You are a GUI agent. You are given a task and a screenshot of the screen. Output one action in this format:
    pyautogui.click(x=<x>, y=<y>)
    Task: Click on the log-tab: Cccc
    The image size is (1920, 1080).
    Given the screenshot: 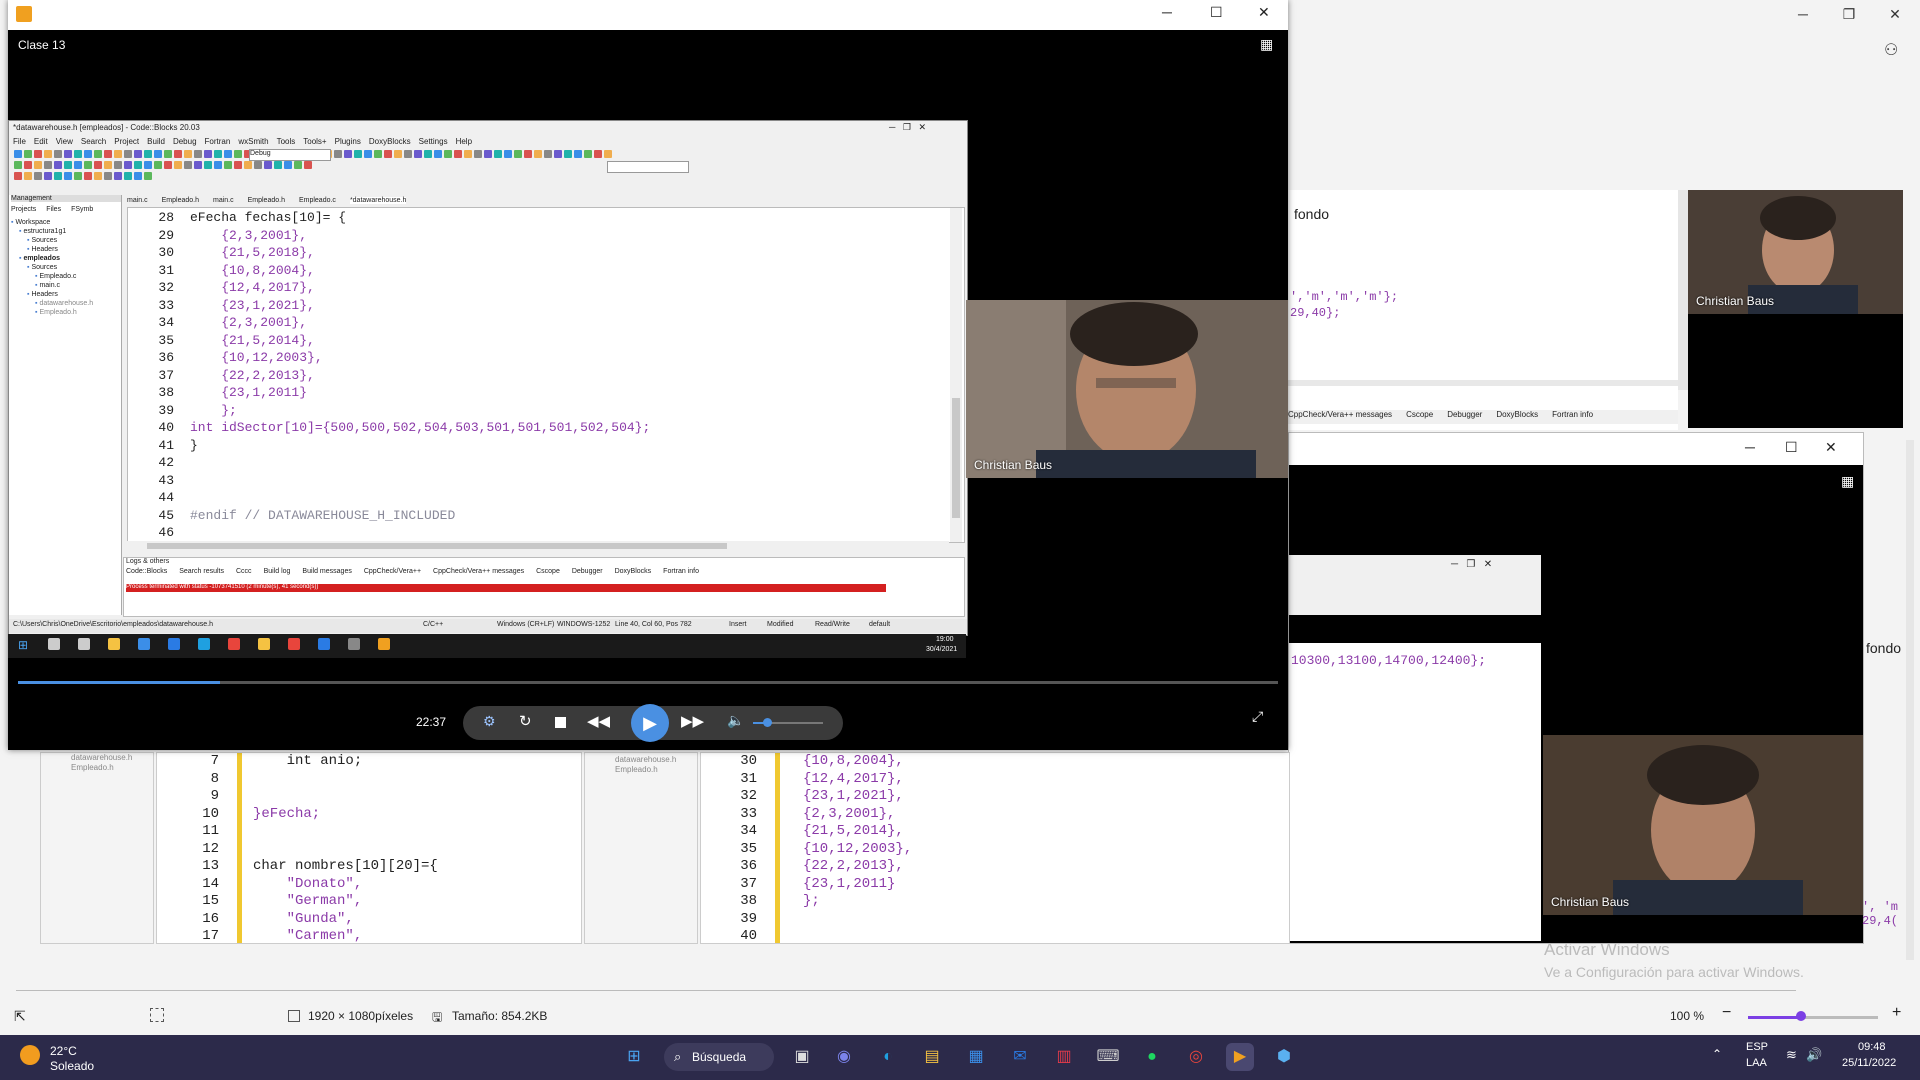 What is the action you would take?
    pyautogui.click(x=244, y=571)
    